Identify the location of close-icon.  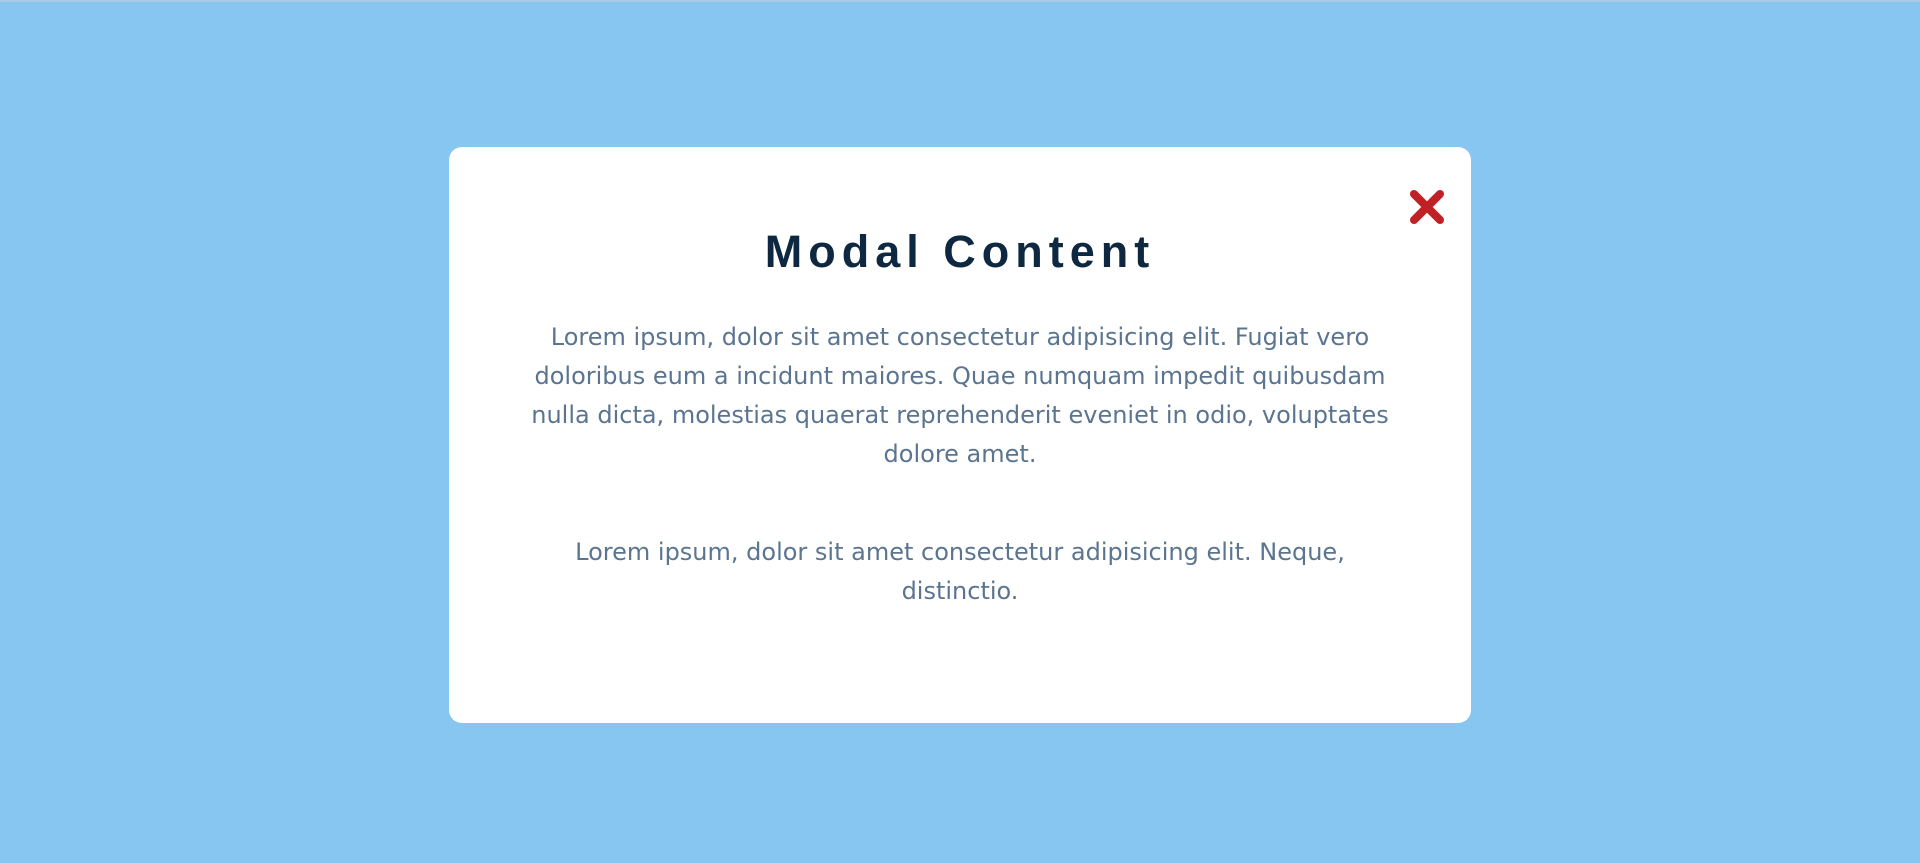
(1427, 207).